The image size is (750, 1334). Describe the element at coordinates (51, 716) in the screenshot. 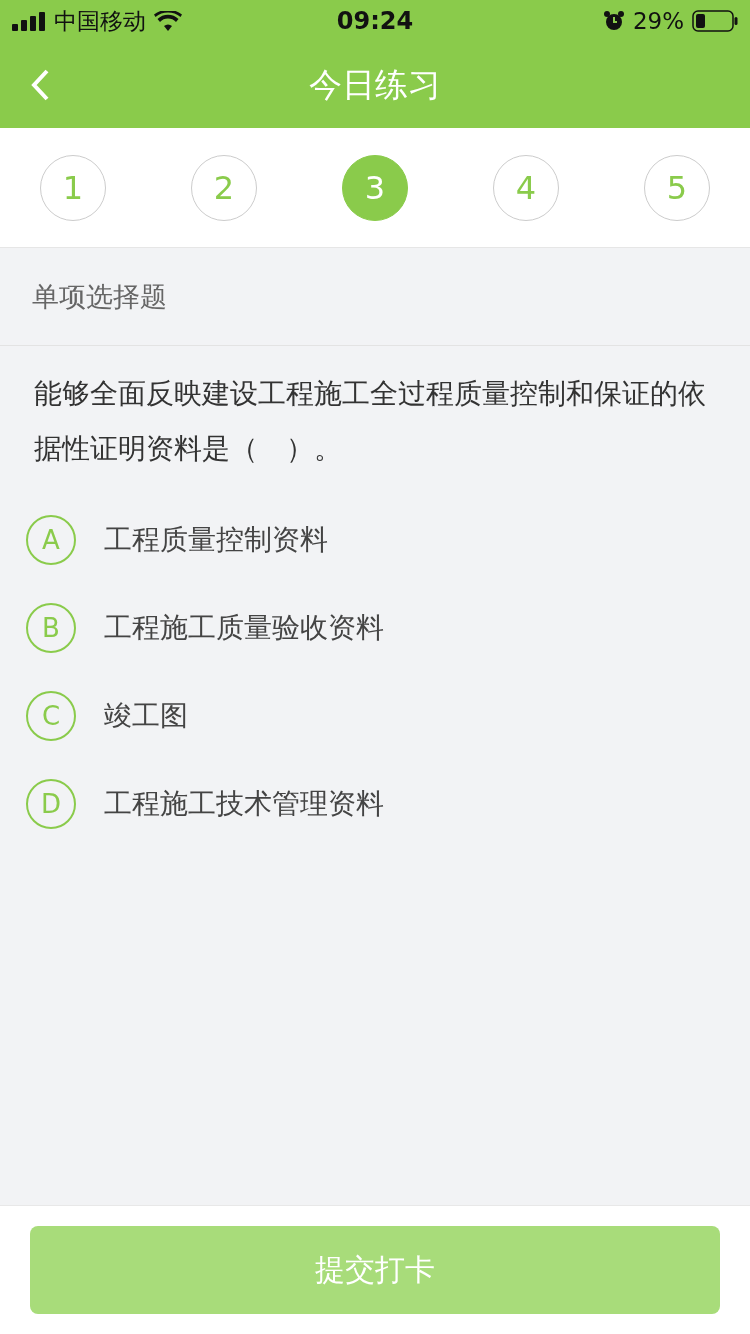

I see `option-radio: C` at that location.